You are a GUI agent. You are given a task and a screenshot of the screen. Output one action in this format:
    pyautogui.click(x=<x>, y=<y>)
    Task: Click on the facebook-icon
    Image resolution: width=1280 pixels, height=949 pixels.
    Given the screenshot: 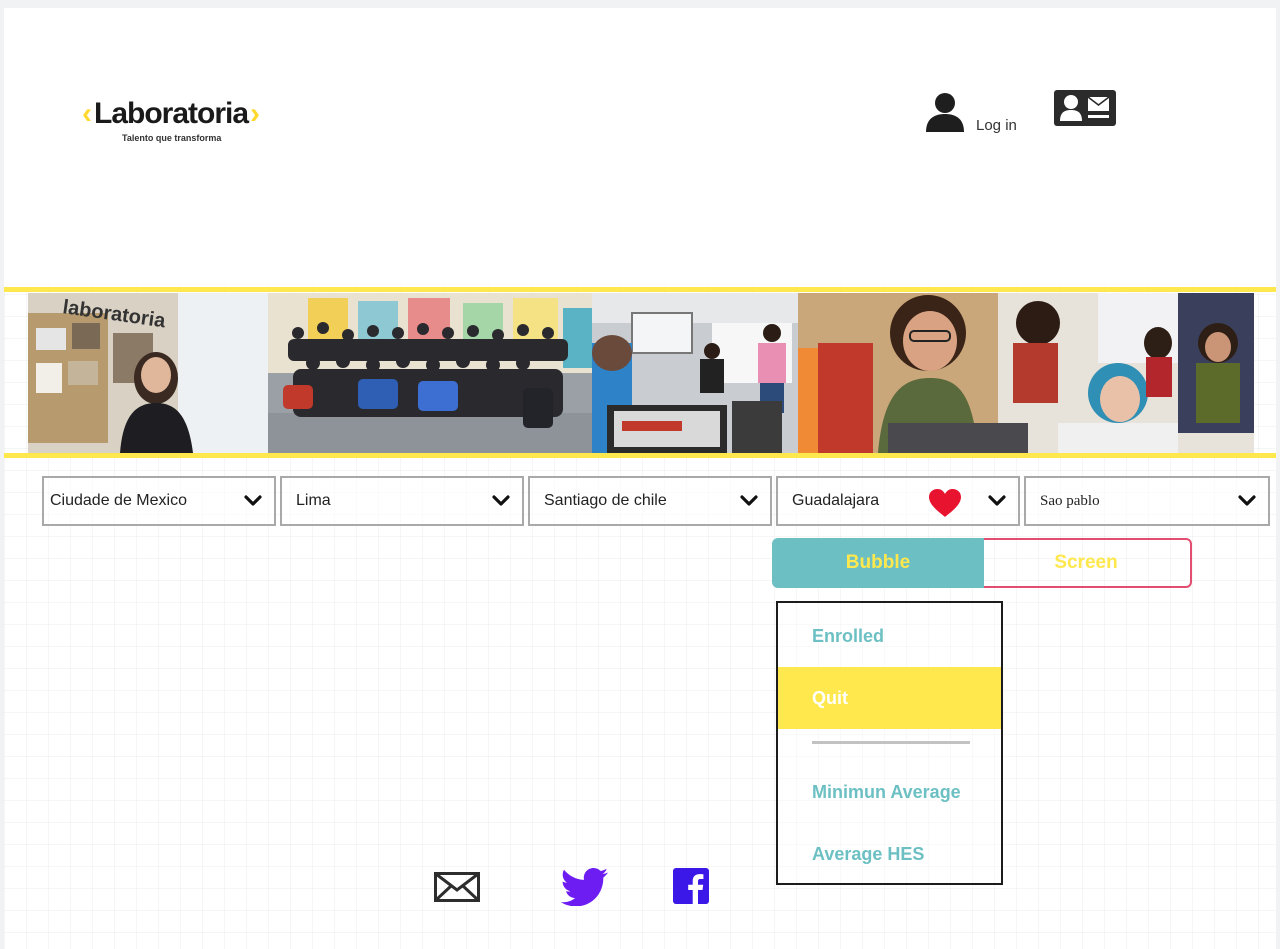 What is the action you would take?
    pyautogui.click(x=691, y=888)
    